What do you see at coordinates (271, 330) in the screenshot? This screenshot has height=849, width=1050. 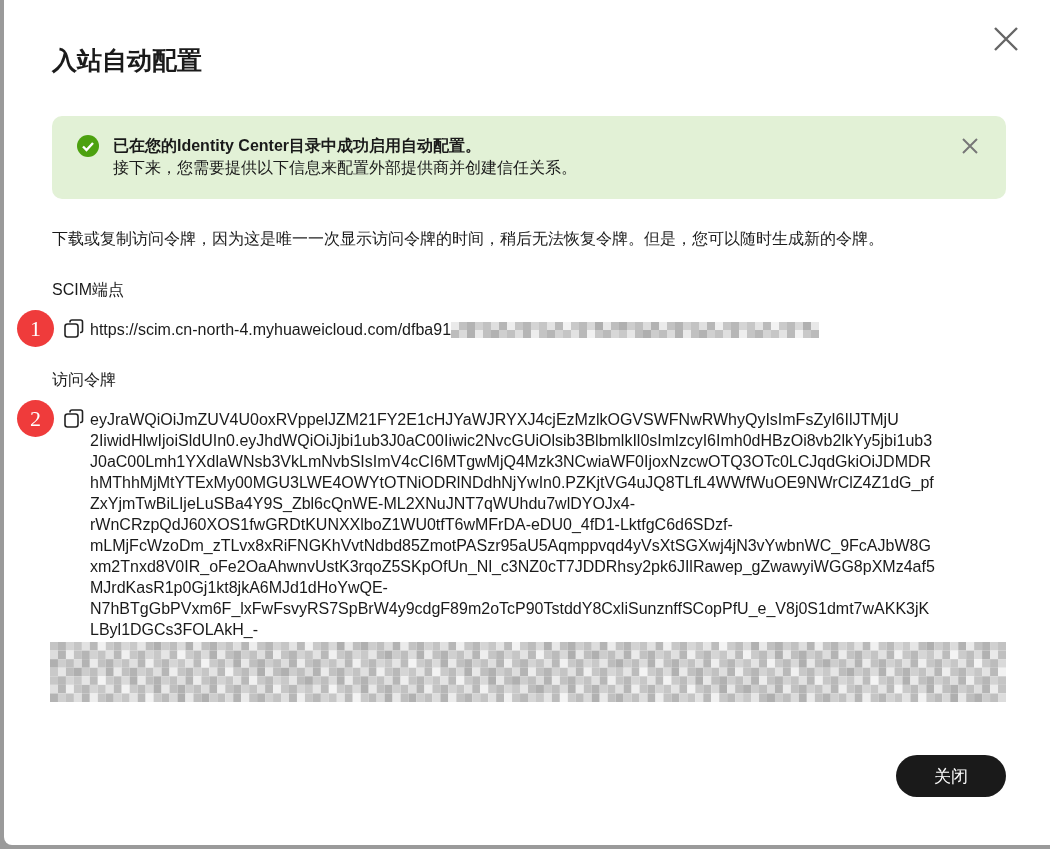 I see `field-value: https://scim.cn-north-4.myhuaweicloud.com/dfba91` at bounding box center [271, 330].